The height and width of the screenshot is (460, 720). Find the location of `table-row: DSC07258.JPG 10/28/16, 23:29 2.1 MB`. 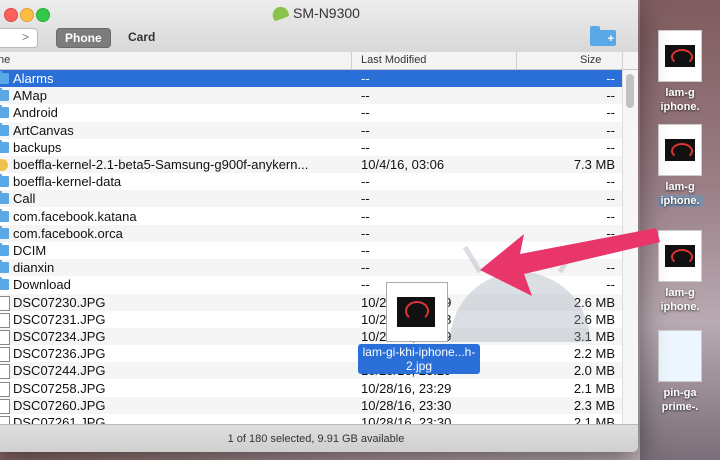

table-row: DSC07258.JPG 10/28/16, 23:29 2.1 MB is located at coordinates (311, 388).